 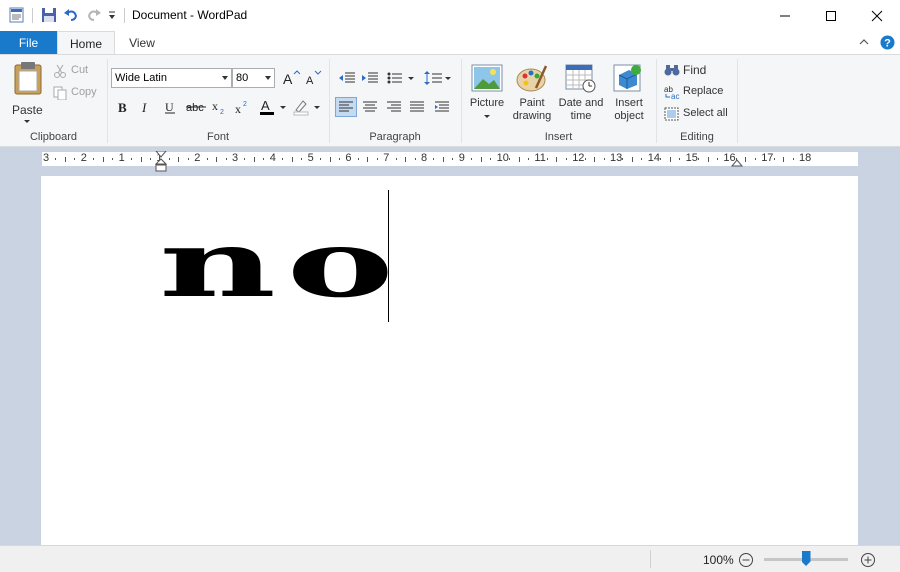 What do you see at coordinates (395, 137) in the screenshot?
I see `paragraph-group-label: Paragraph` at bounding box center [395, 137].